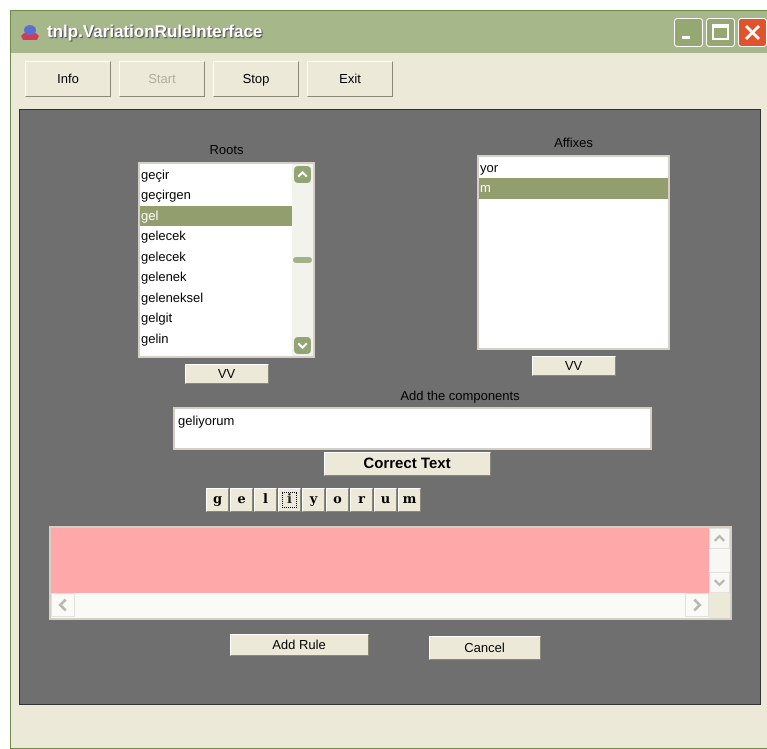 This screenshot has width=767, height=749. What do you see at coordinates (68, 79) in the screenshot?
I see `toolbar-button: Info` at bounding box center [68, 79].